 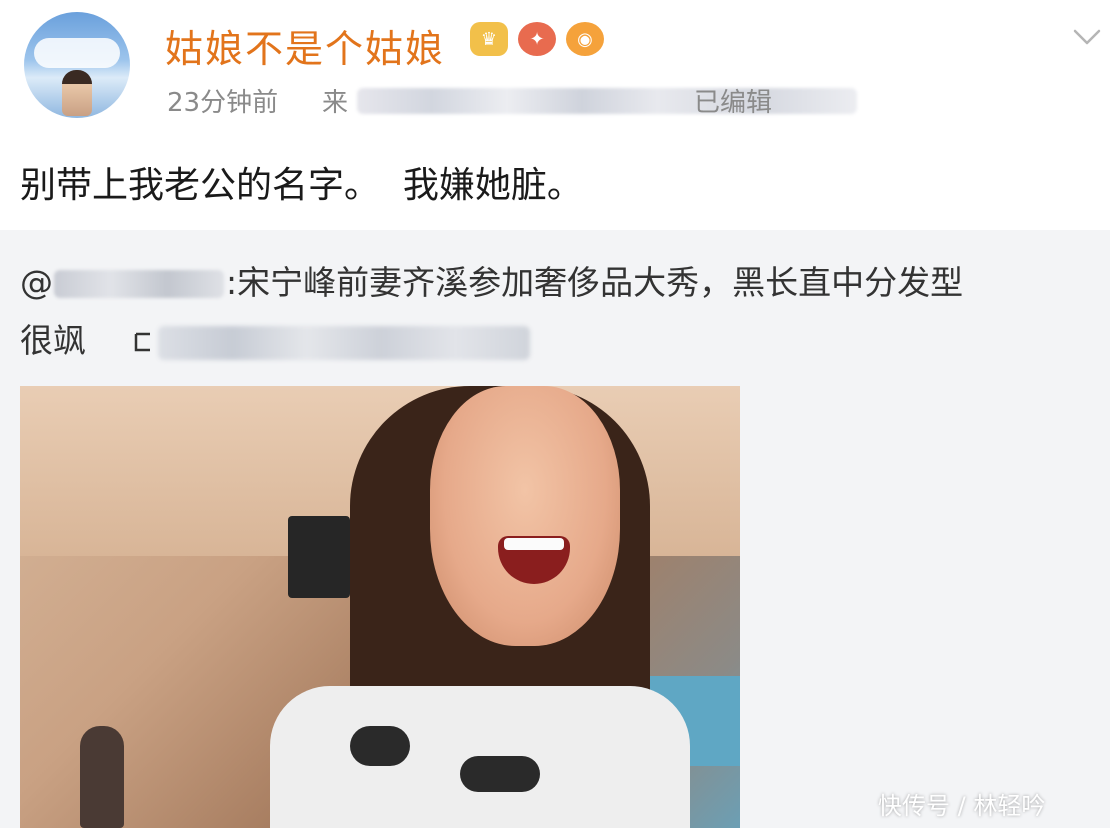 I want to click on photo-face, so click(x=525, y=516).